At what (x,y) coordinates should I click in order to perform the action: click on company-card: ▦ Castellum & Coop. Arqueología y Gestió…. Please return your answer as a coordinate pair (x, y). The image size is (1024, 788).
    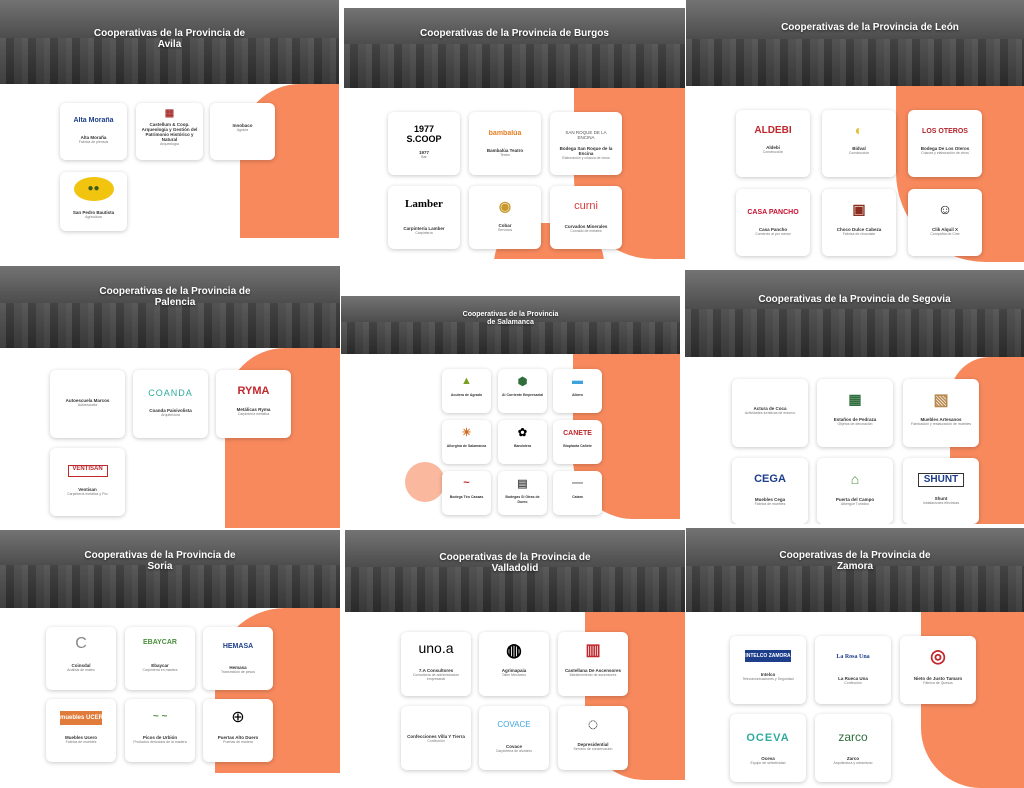
    Looking at the image, I should click on (169, 131).